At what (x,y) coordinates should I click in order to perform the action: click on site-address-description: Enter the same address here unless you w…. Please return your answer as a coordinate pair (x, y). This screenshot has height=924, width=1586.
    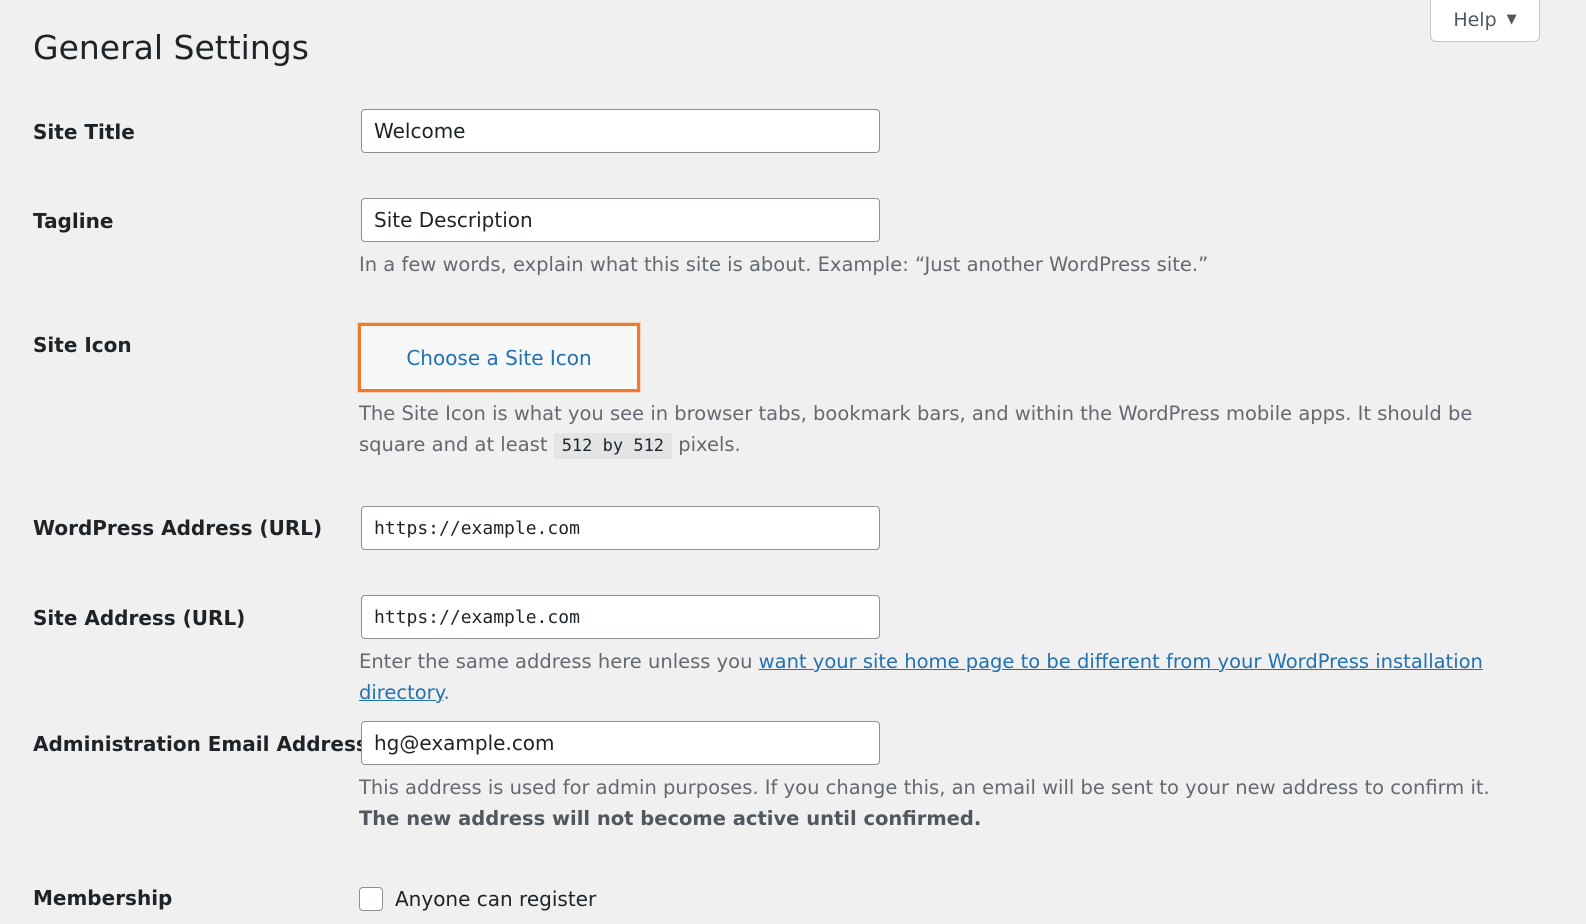
    Looking at the image, I should click on (959, 677).